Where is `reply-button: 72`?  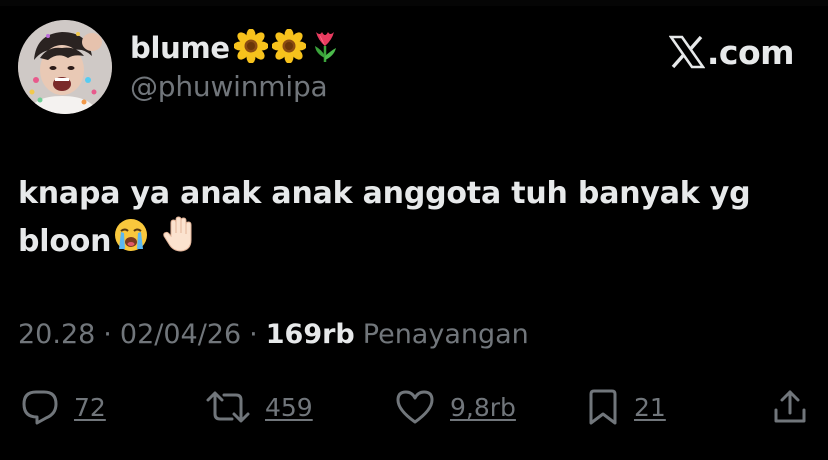 reply-button: 72 is located at coordinates (63, 407).